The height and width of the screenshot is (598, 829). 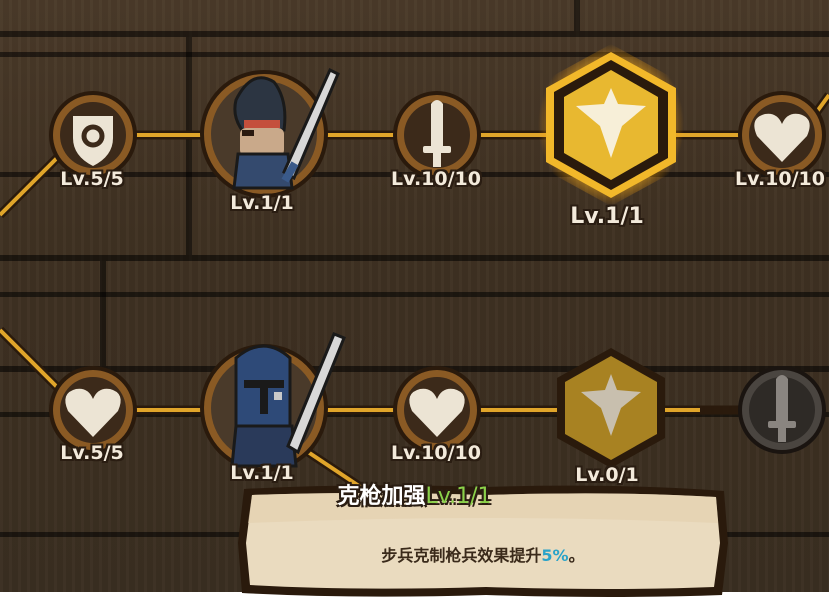 I want to click on desc-suffix: 。, so click(x=576, y=555).